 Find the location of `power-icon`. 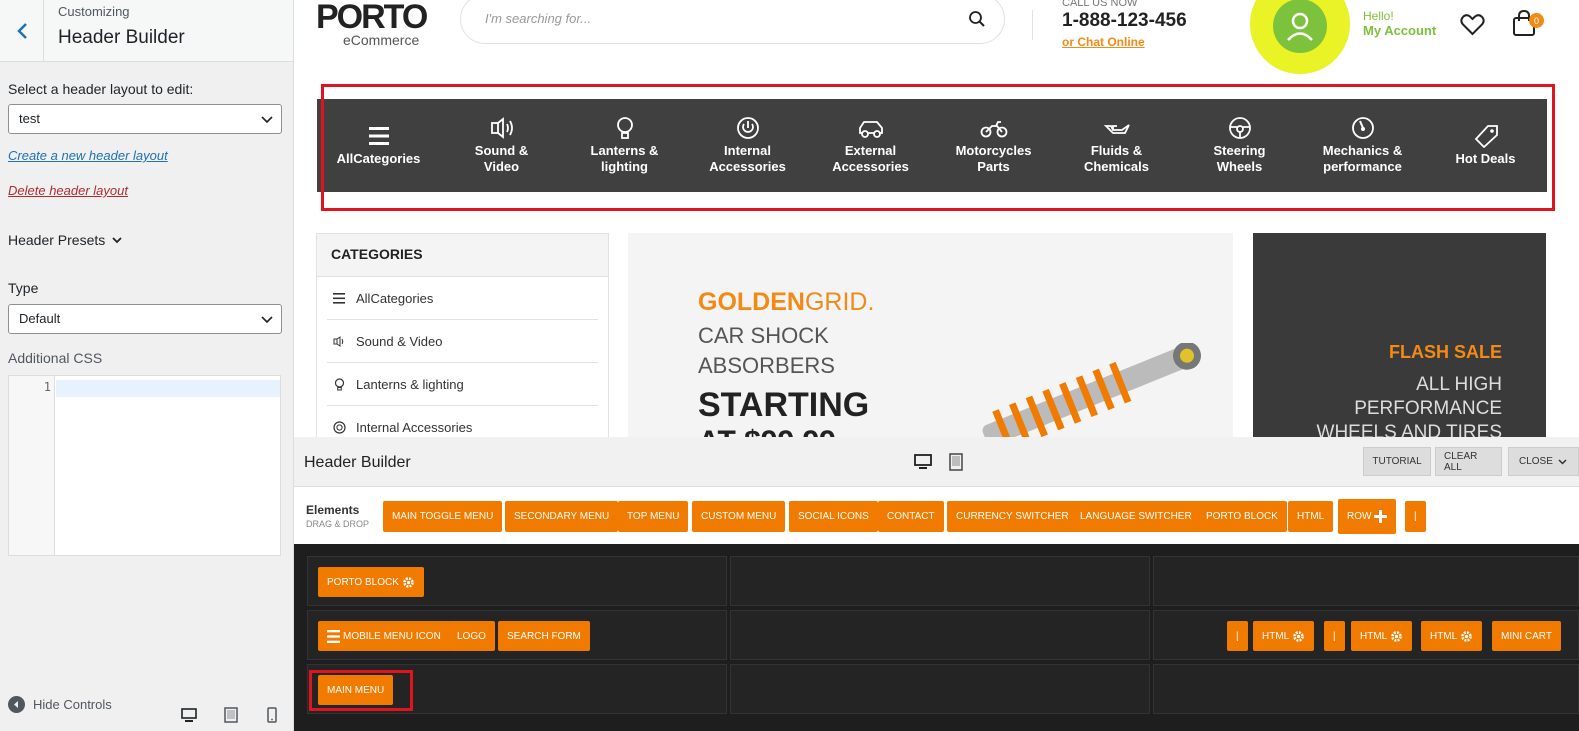

power-icon is located at coordinates (339, 427).